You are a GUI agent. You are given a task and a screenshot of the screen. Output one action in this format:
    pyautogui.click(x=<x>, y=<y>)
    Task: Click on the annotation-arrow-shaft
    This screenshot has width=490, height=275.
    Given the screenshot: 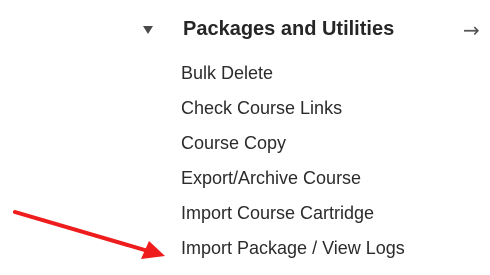 What is the action you would take?
    pyautogui.click(x=81, y=231)
    